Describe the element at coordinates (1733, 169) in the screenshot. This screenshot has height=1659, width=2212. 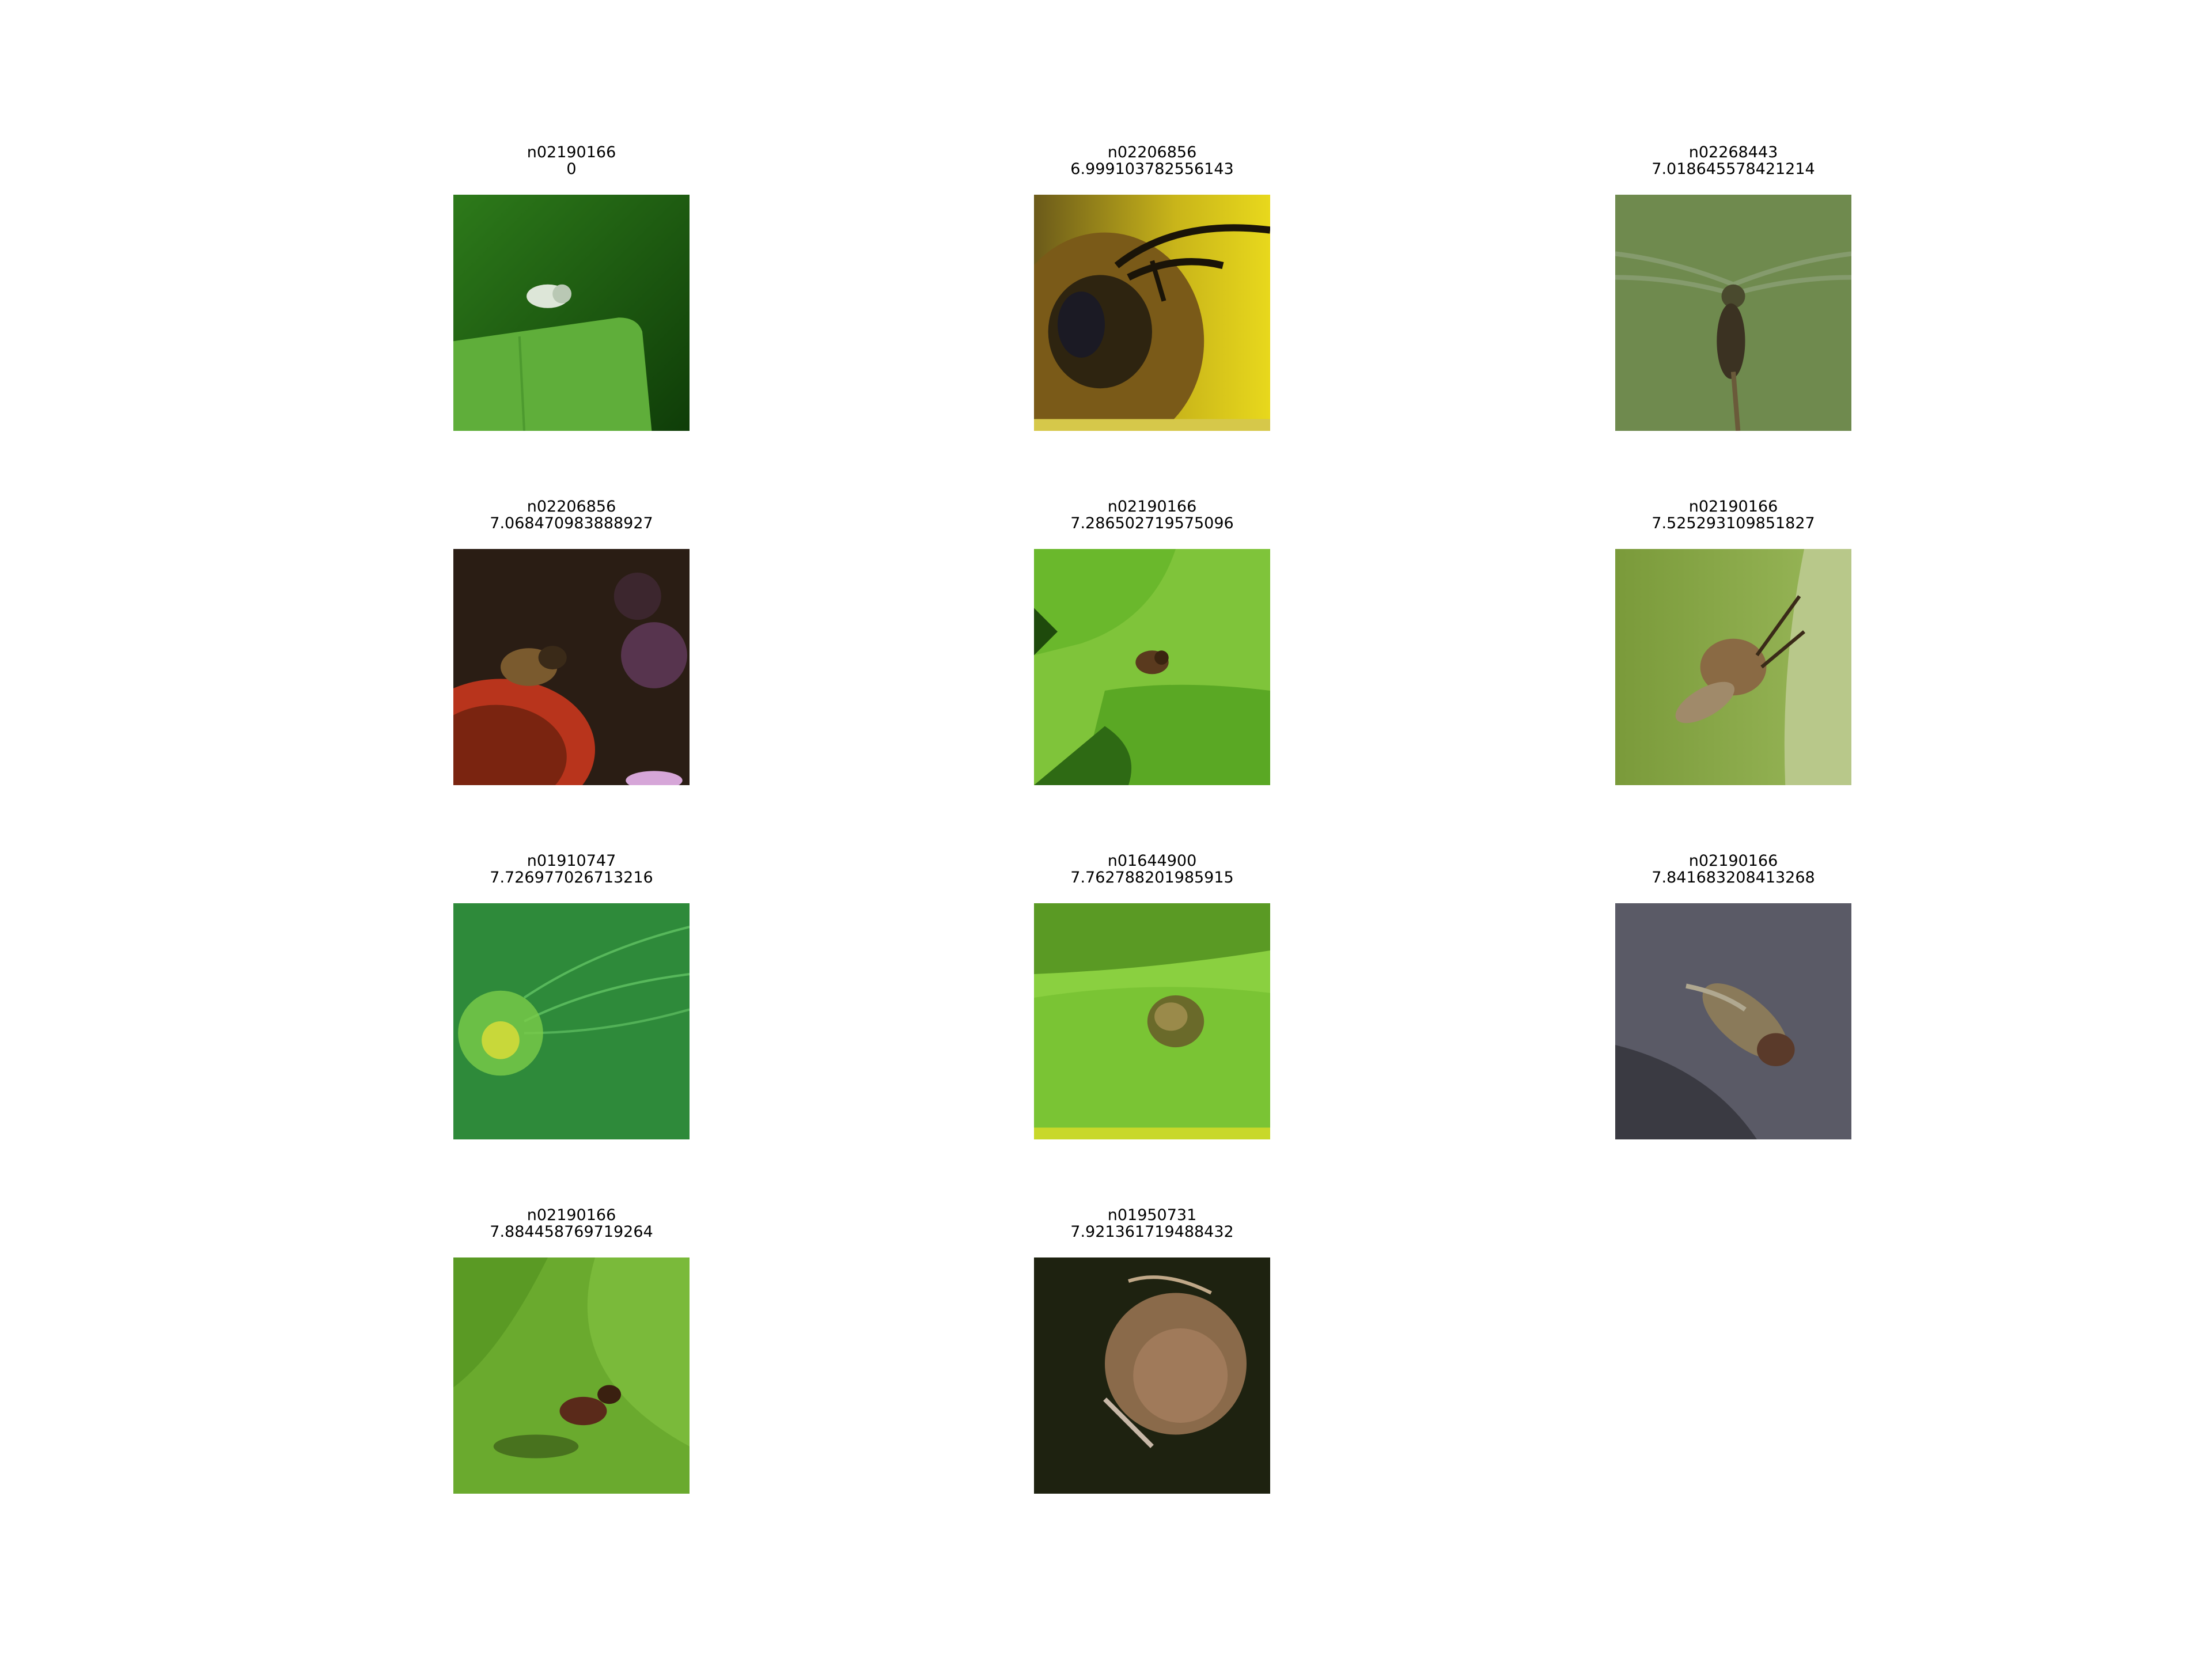
I see `panel-distance-score: 7.018645578421214` at that location.